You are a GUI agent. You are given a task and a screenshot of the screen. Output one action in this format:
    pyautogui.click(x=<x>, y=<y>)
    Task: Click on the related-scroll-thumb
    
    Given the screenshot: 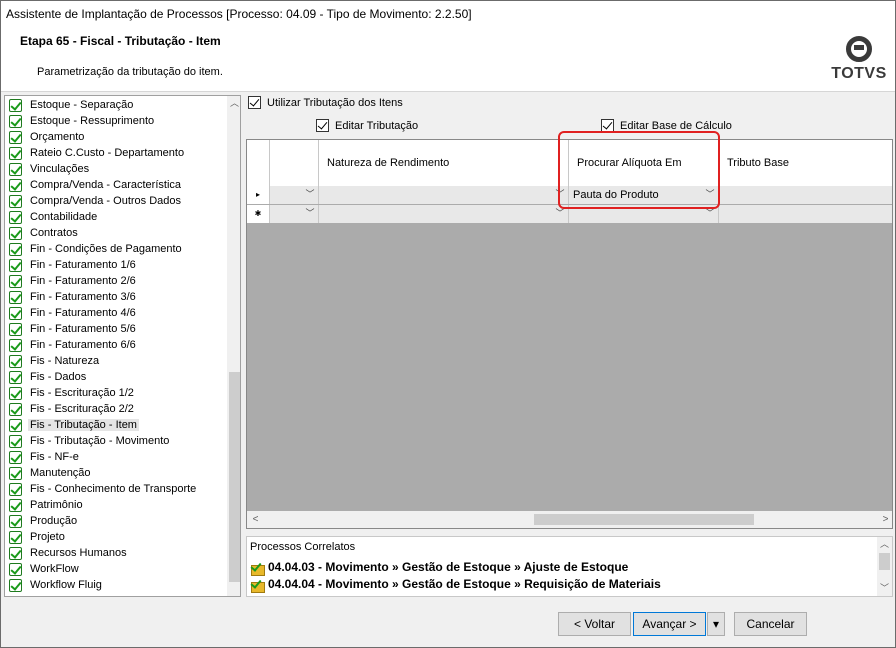 What is the action you would take?
    pyautogui.click(x=884, y=561)
    